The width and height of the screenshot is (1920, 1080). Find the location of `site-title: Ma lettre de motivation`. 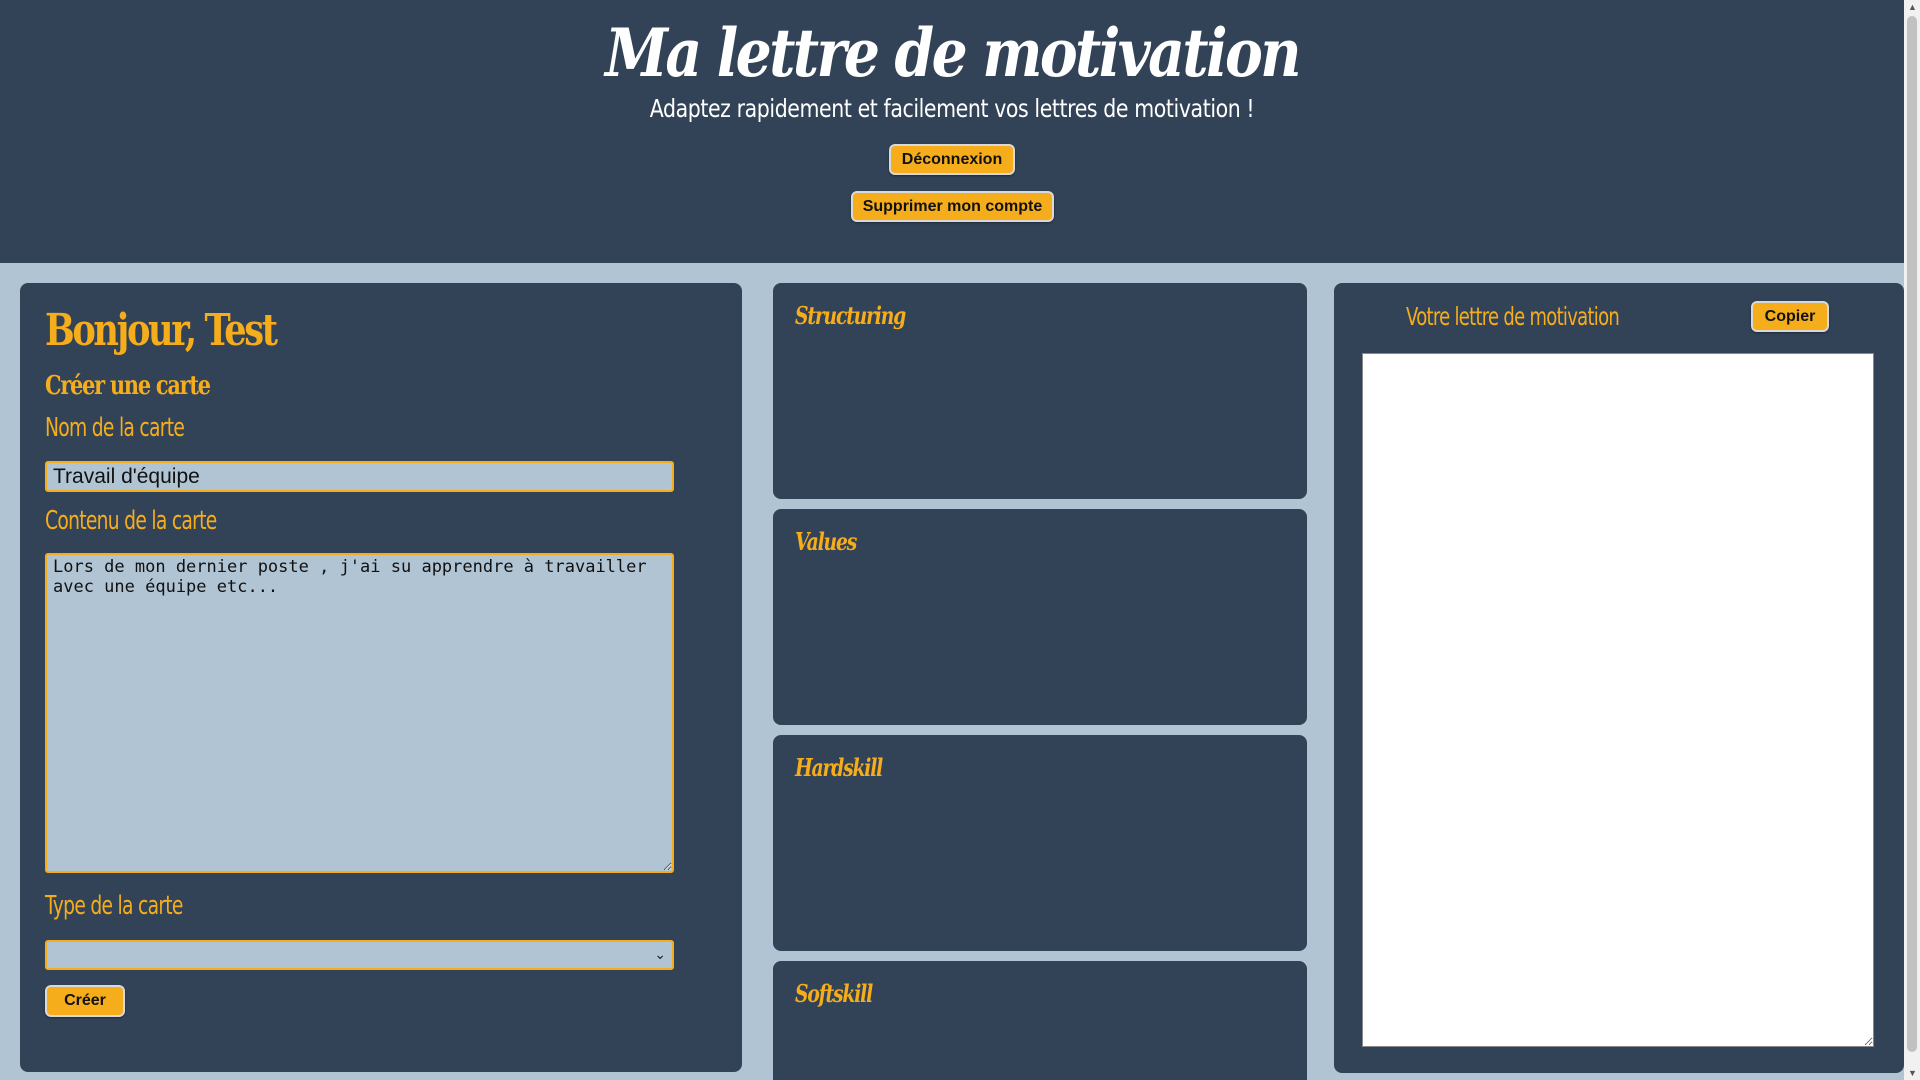

site-title: Ma lettre de motivation is located at coordinates (953, 53).